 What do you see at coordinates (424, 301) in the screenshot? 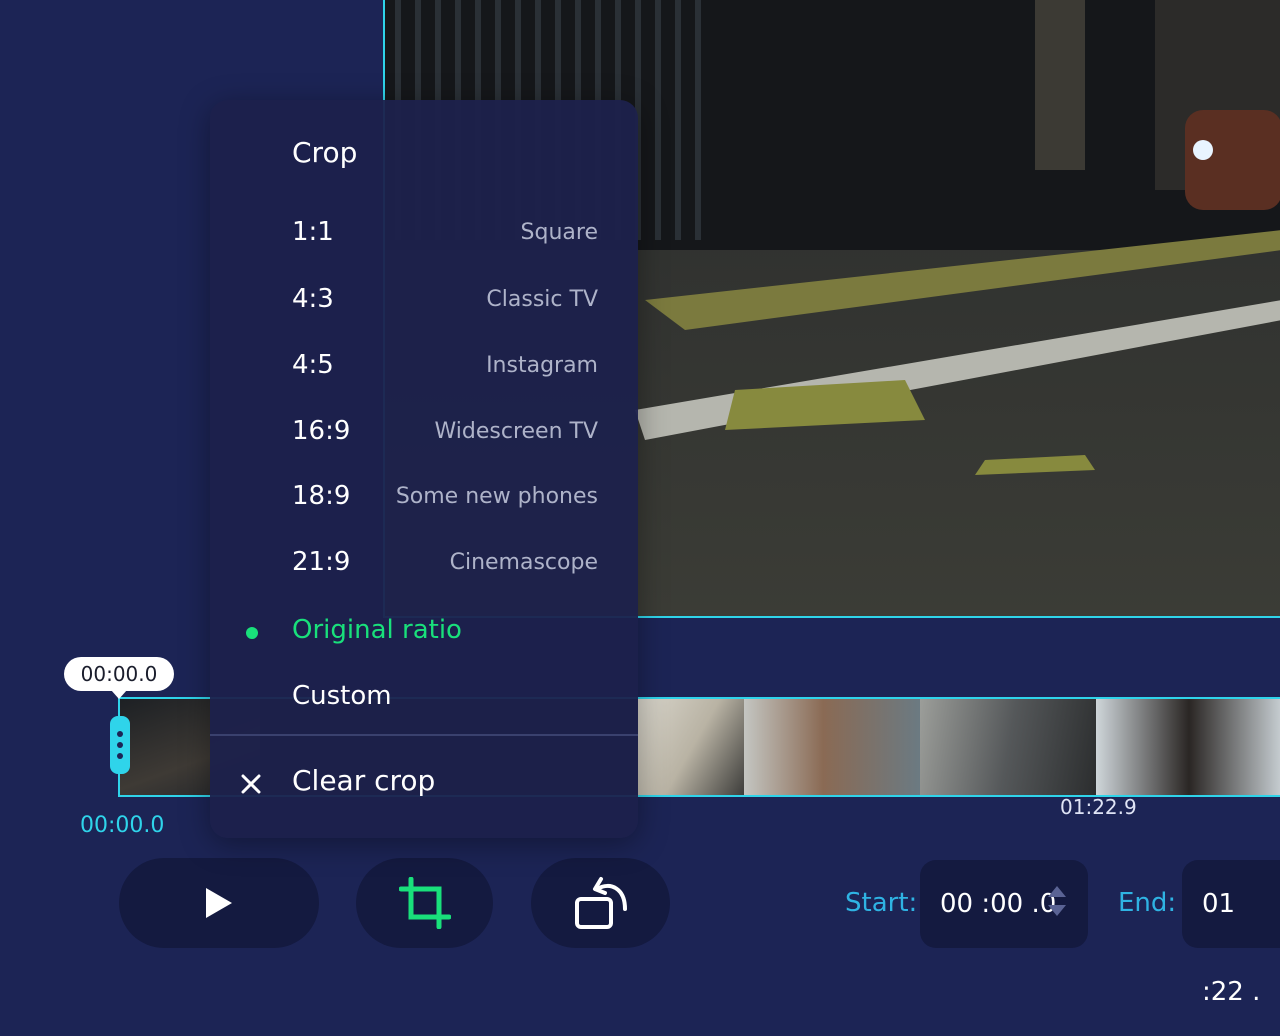
I see `crop-option-4-3: 4:3 Classic TV` at bounding box center [424, 301].